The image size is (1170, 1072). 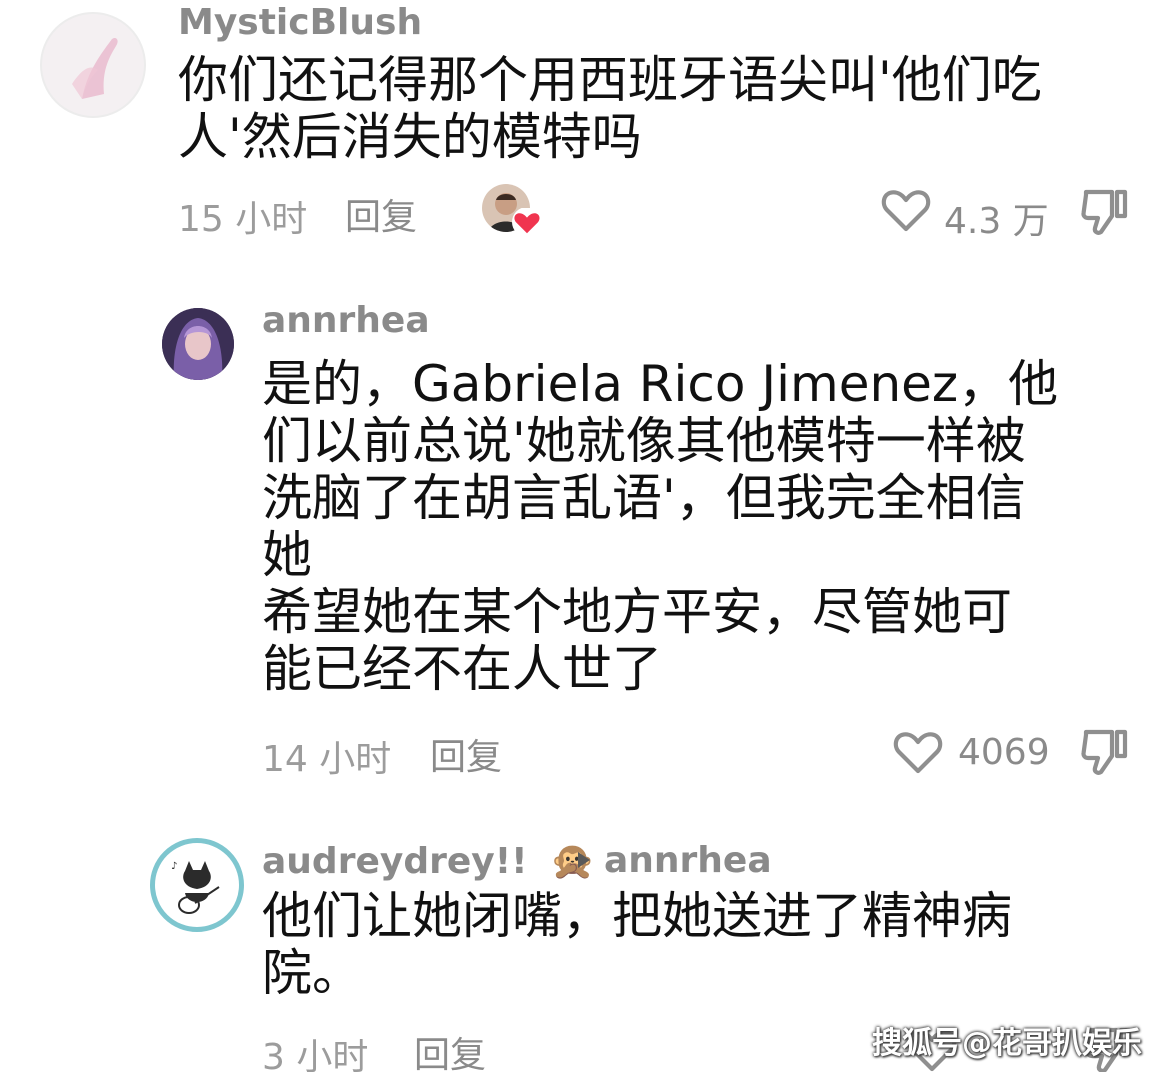 What do you see at coordinates (410, 137) in the screenshot?
I see `comment-text-line: 人'然后消失的模特吗` at bounding box center [410, 137].